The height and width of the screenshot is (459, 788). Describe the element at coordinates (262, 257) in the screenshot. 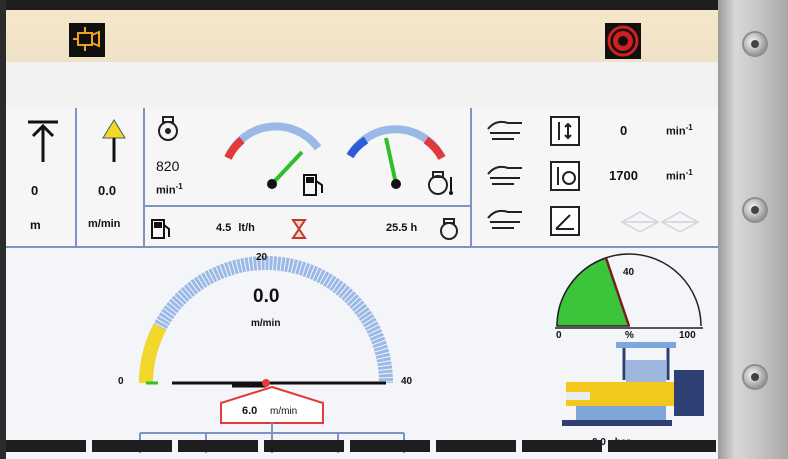

I see `gauge-top-label: 20` at that location.